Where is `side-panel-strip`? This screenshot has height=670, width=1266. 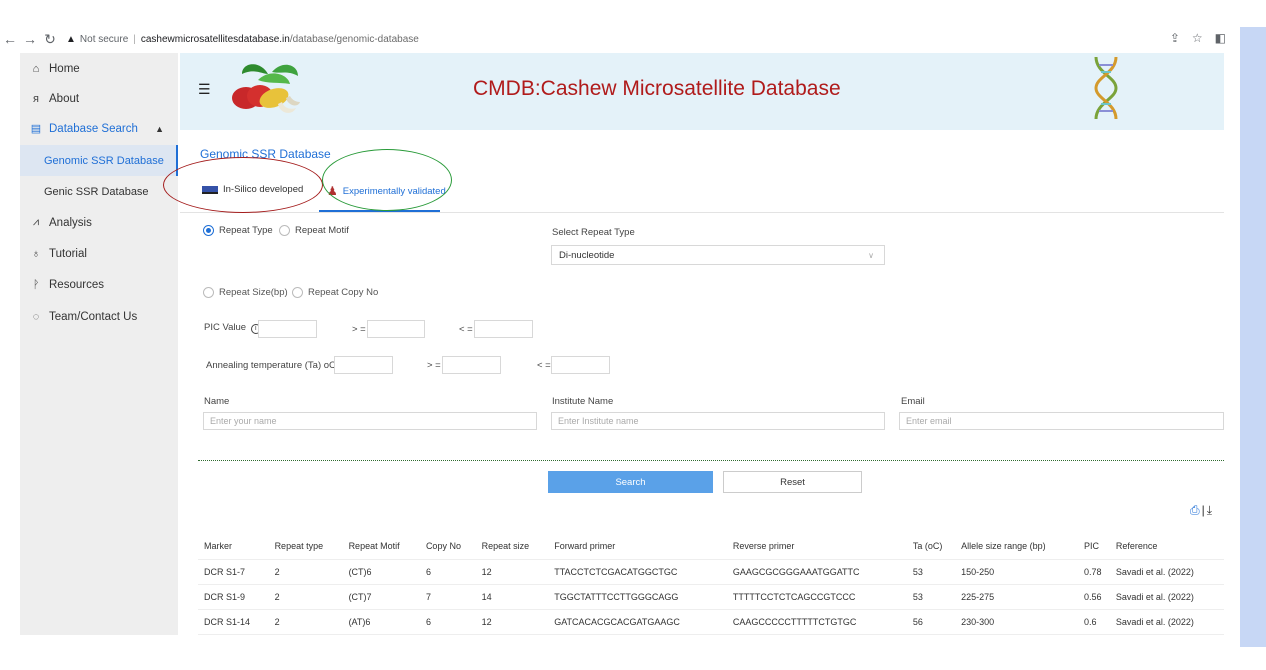 side-panel-strip is located at coordinates (1253, 337).